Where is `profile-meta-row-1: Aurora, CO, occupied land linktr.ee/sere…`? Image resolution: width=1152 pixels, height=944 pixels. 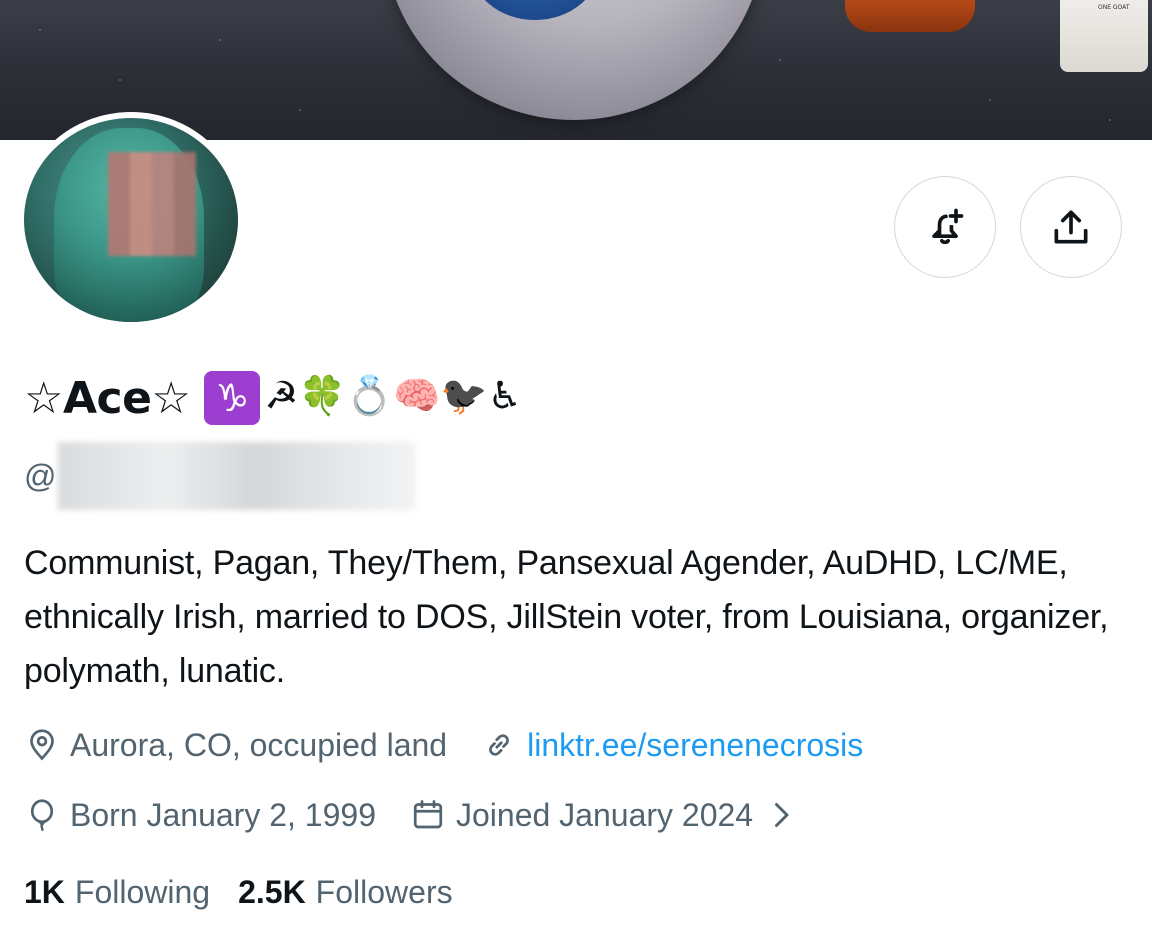
profile-meta-row-1: Aurora, CO, occupied land linktr.ee/sere… is located at coordinates (460, 745).